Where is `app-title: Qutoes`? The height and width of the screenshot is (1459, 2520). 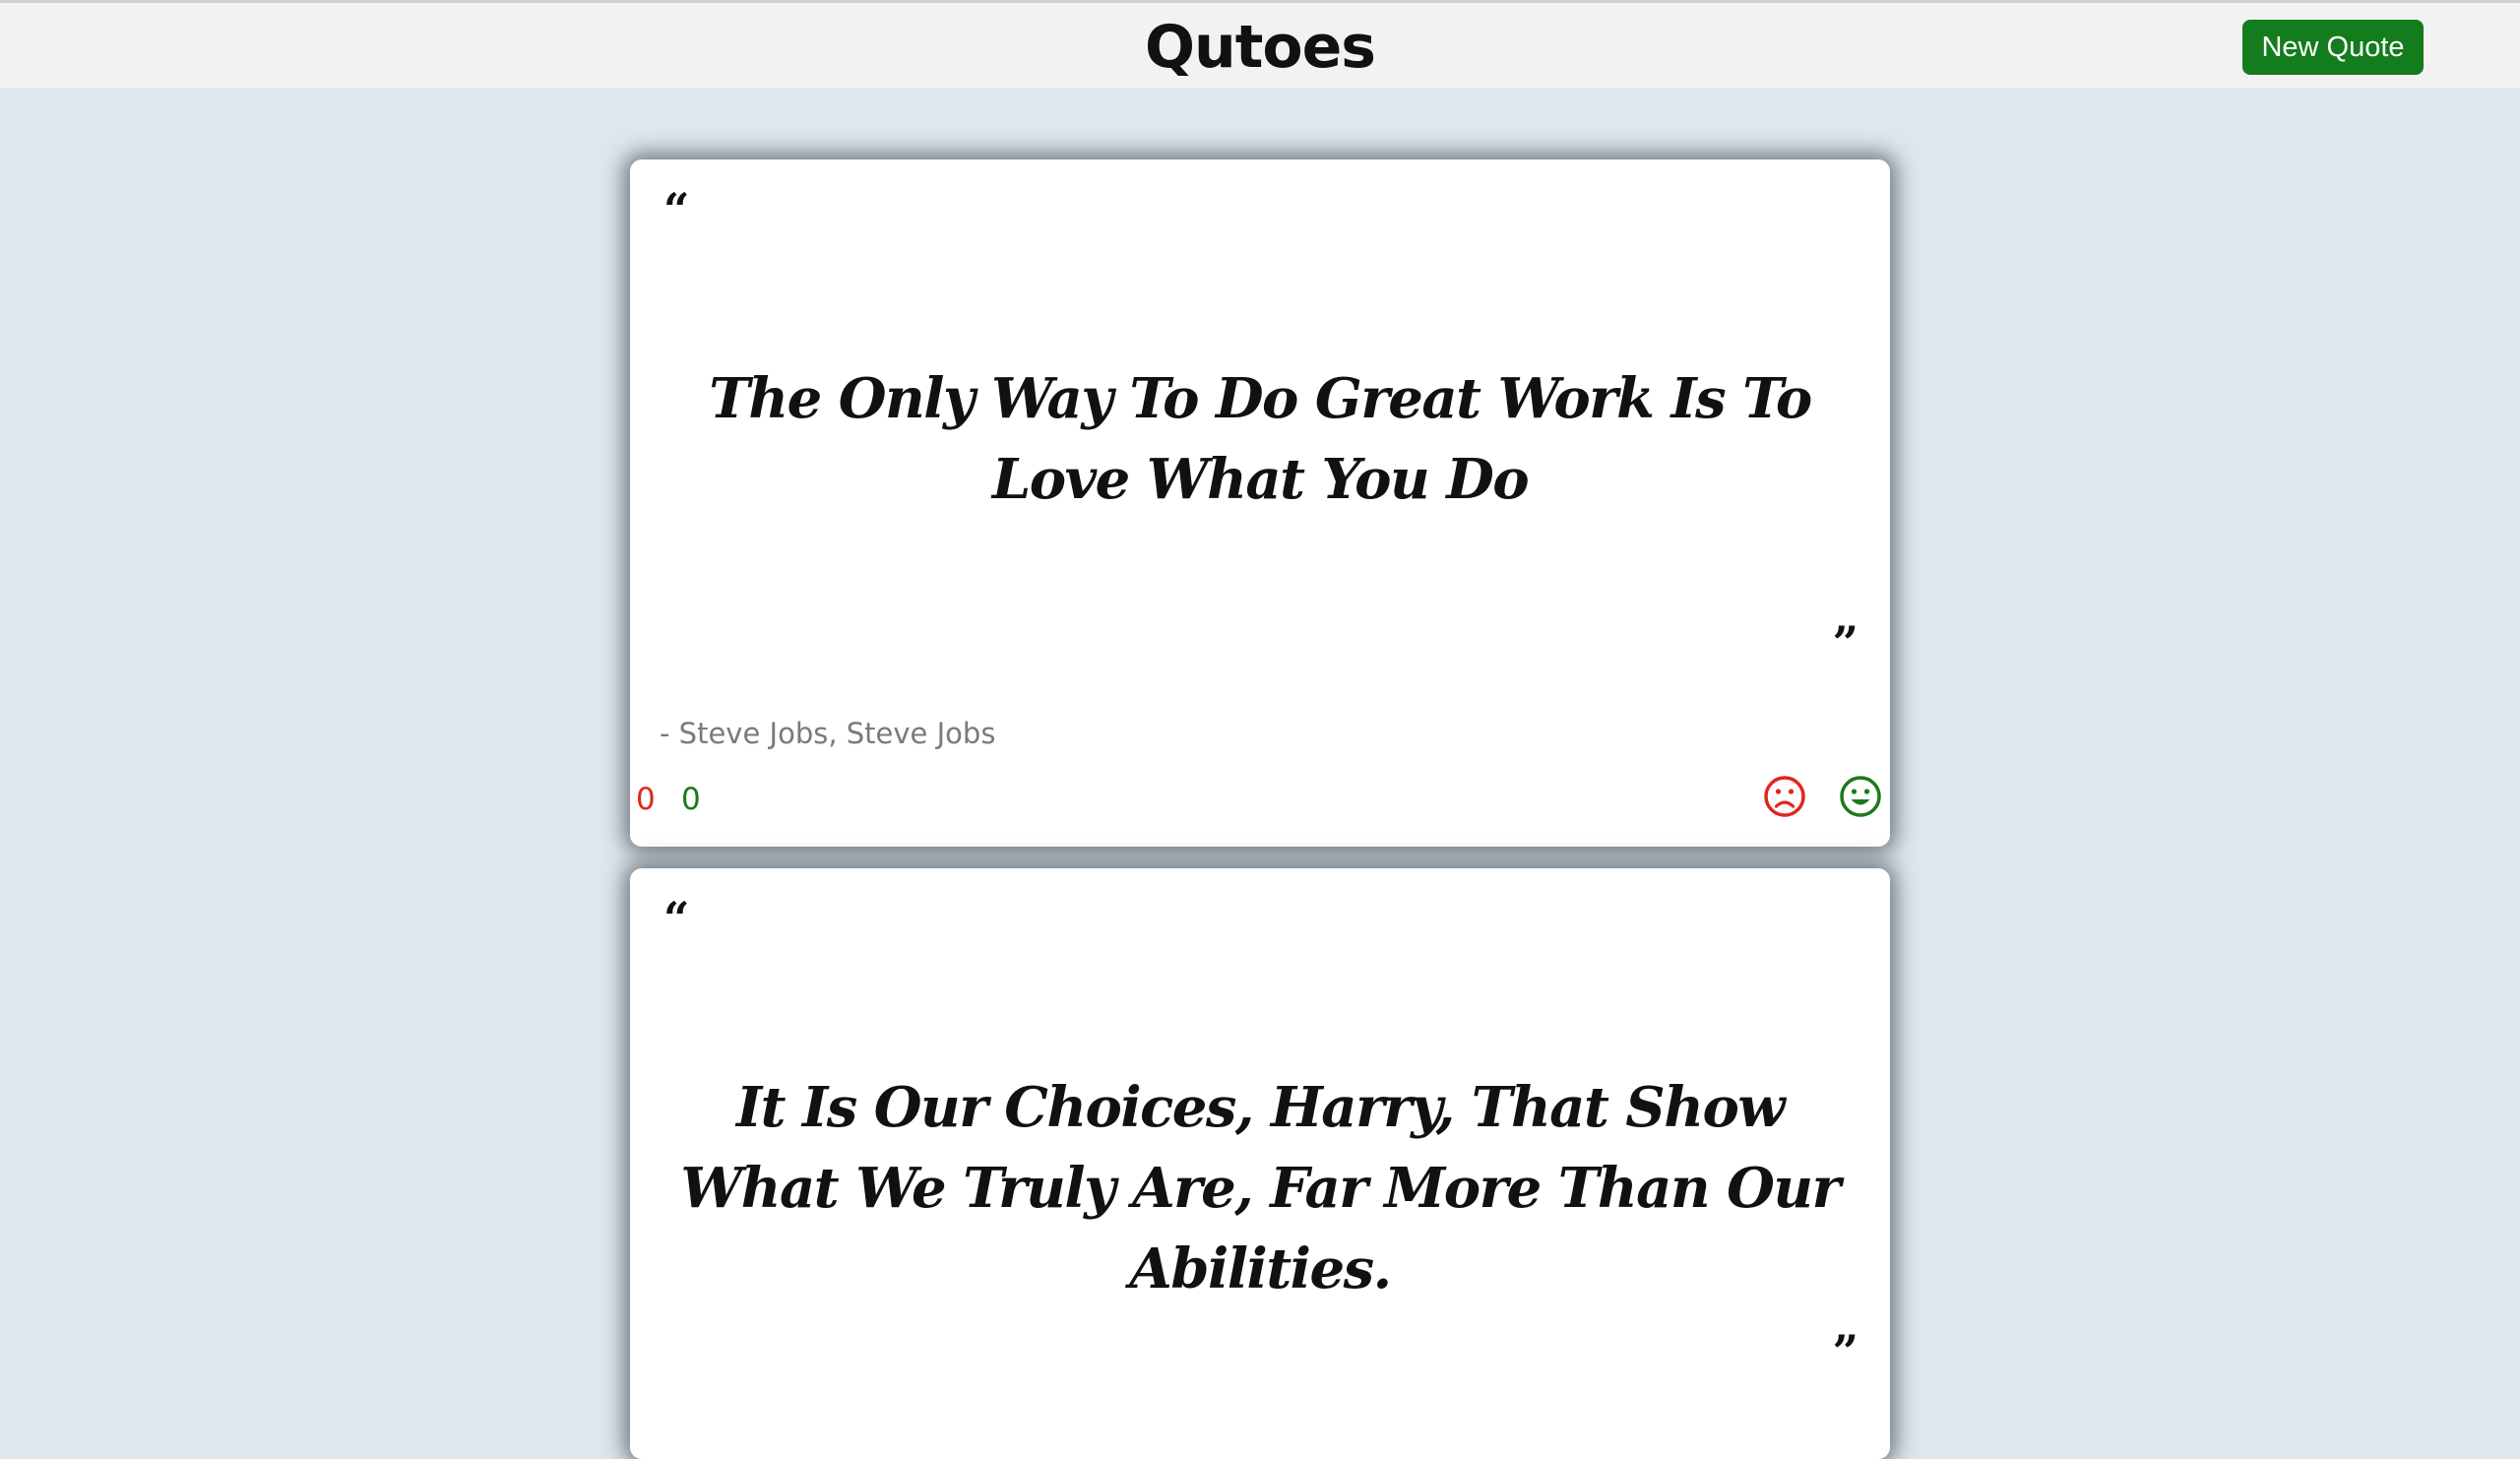
app-title: Qutoes is located at coordinates (1260, 47).